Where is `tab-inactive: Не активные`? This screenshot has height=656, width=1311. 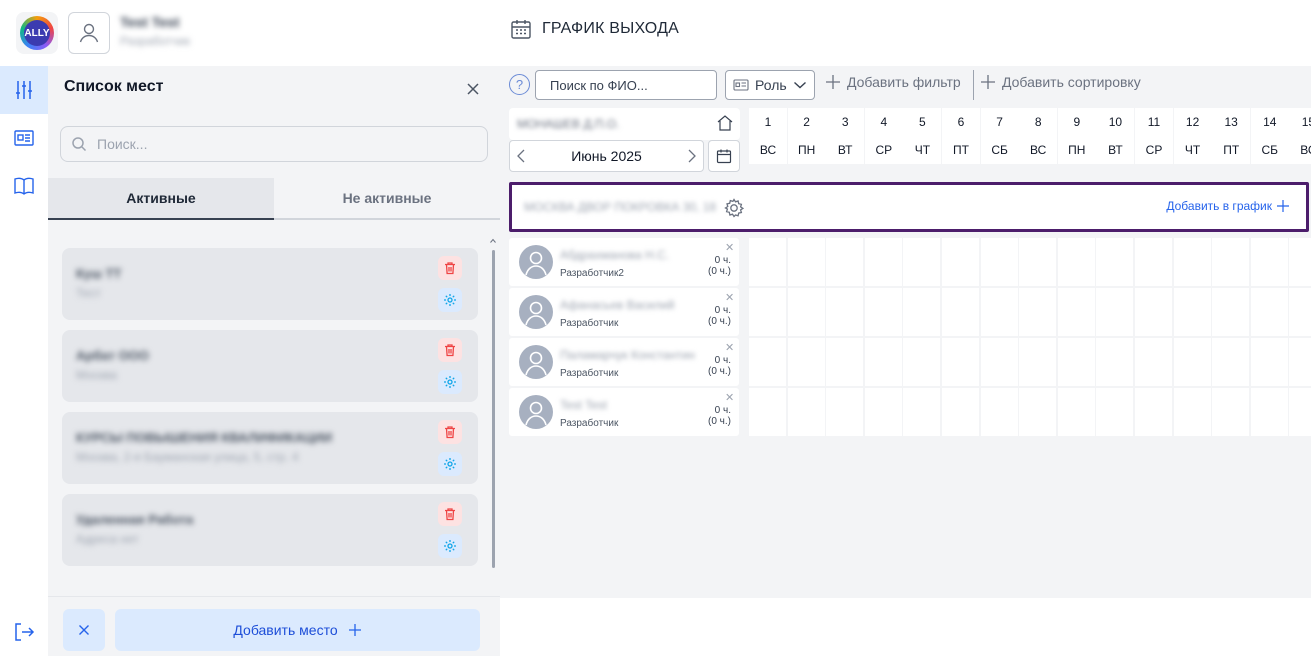 tab-inactive: Не активные is located at coordinates (387, 199).